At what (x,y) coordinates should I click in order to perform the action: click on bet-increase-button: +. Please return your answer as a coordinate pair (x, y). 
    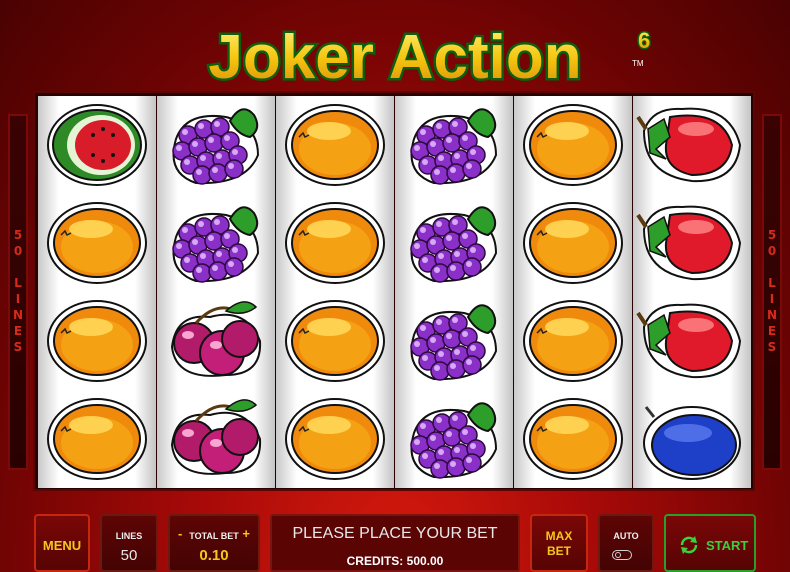
    Looking at the image, I should click on (246, 533).